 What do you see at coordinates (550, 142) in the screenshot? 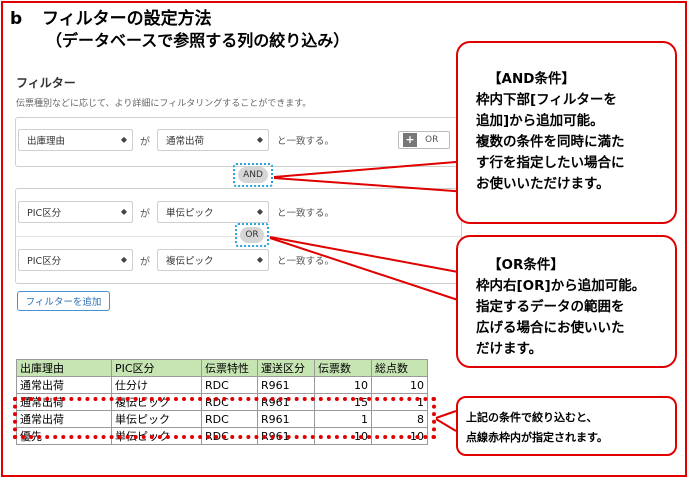
I see `callout-line: 複数の条件を同時に満た` at bounding box center [550, 142].